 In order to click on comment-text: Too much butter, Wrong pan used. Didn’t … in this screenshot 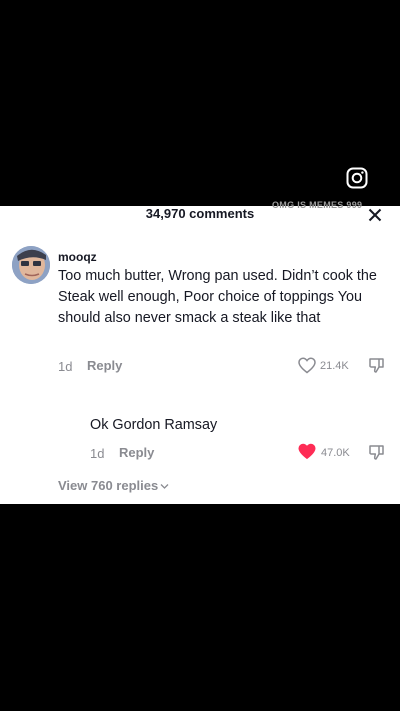, I will do `click(217, 297)`.